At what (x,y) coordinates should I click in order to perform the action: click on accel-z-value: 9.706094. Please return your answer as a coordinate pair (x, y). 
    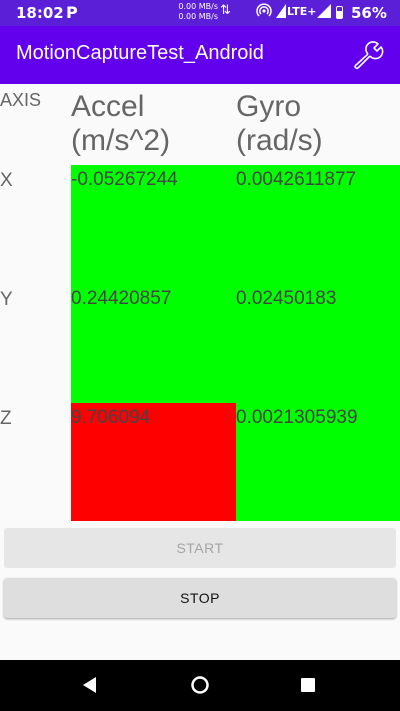
    Looking at the image, I should click on (111, 417).